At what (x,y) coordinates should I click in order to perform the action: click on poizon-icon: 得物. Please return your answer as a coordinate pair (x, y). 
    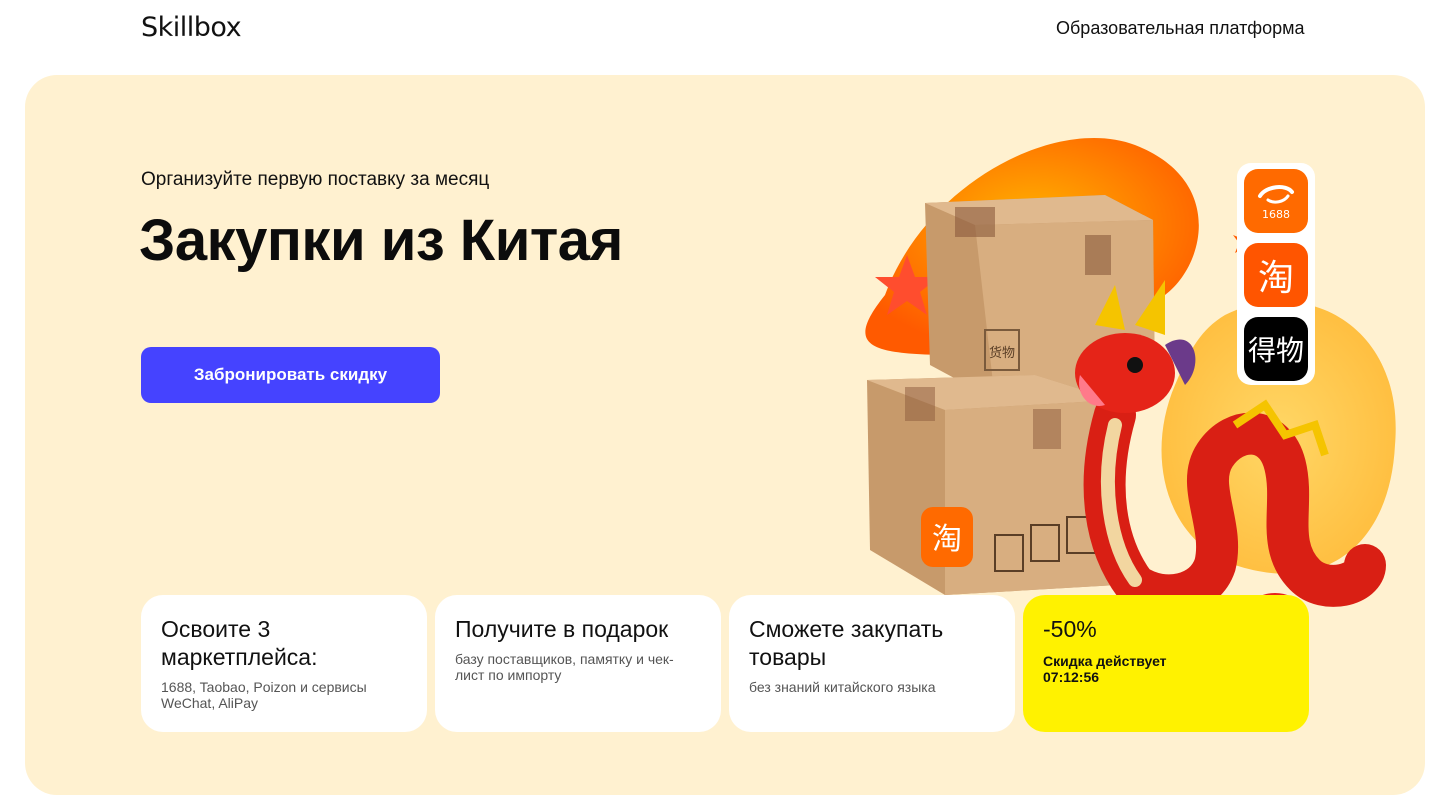
    Looking at the image, I should click on (1276, 349).